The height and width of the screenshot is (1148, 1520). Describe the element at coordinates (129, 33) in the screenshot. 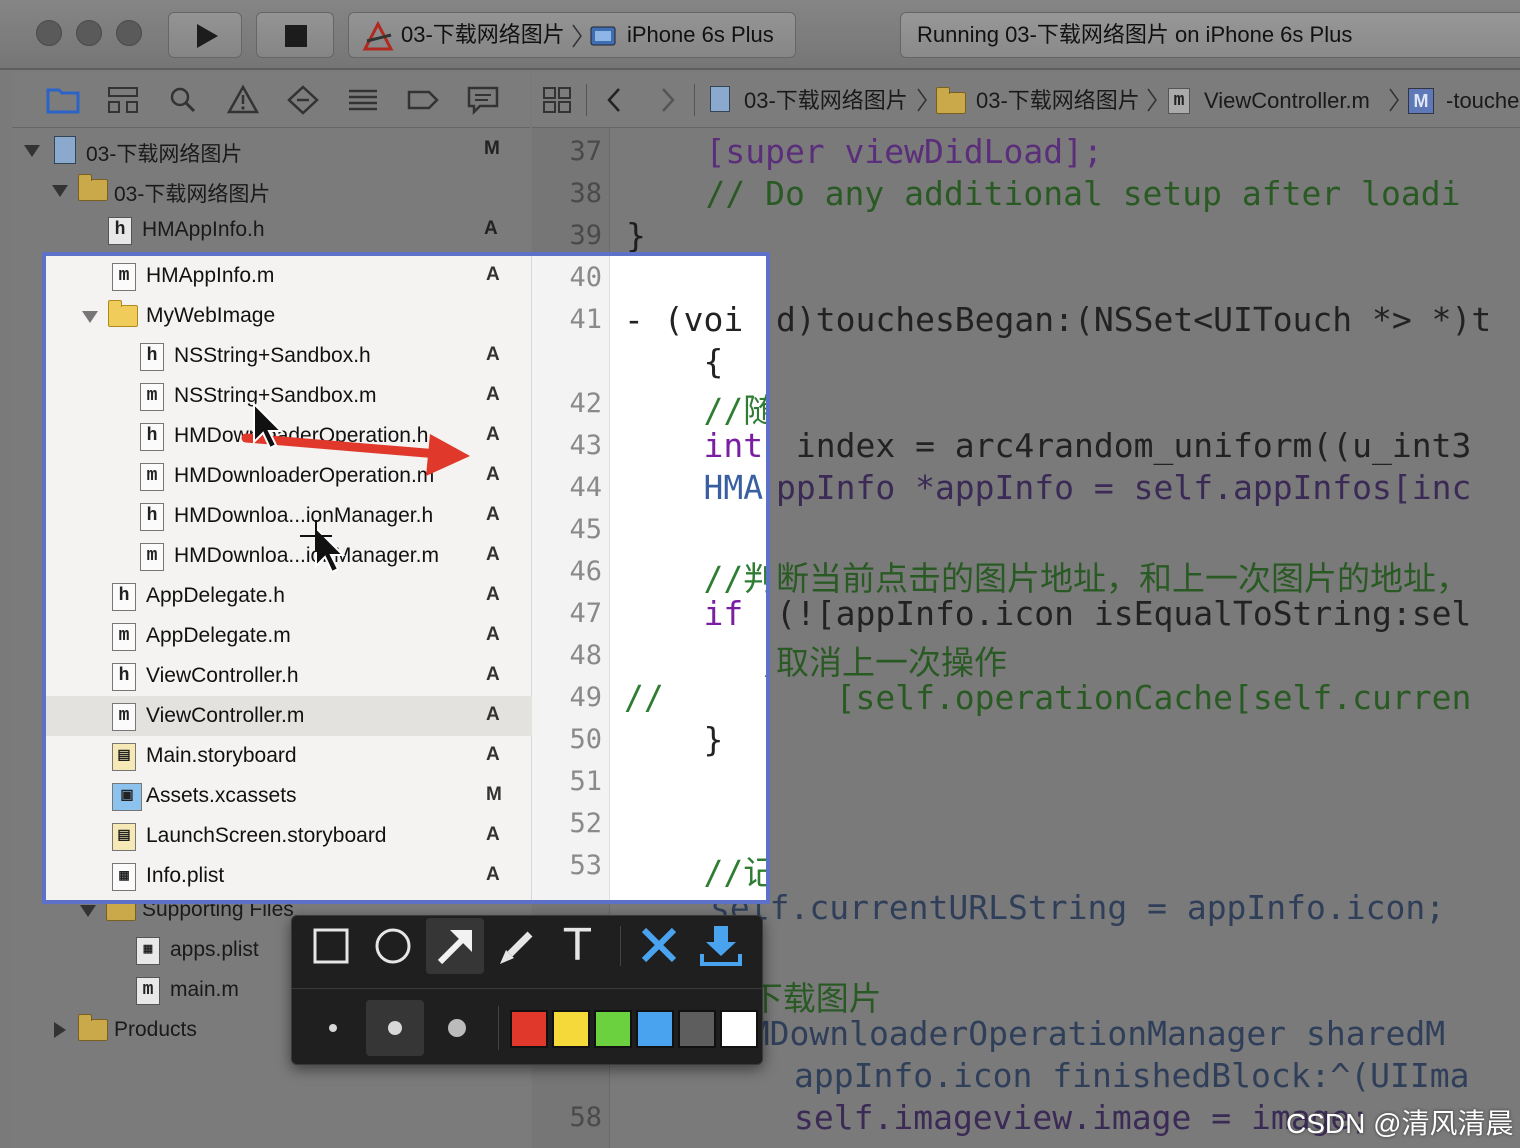

I see `zoom-window-button` at that location.